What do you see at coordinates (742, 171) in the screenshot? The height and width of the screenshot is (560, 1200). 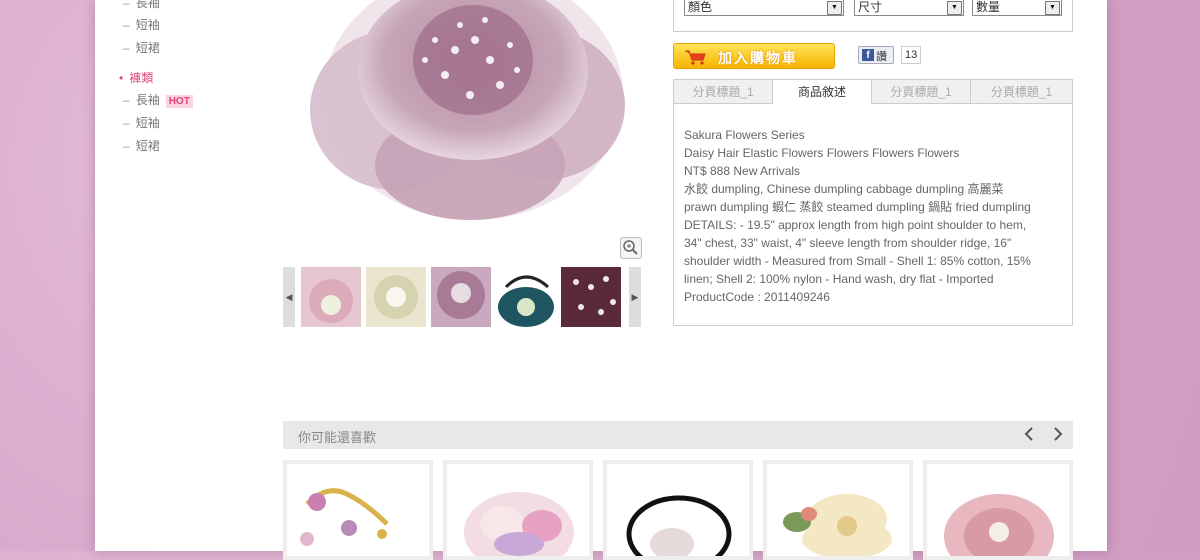 I see `description-line: NT$ 888 New Arrivals` at bounding box center [742, 171].